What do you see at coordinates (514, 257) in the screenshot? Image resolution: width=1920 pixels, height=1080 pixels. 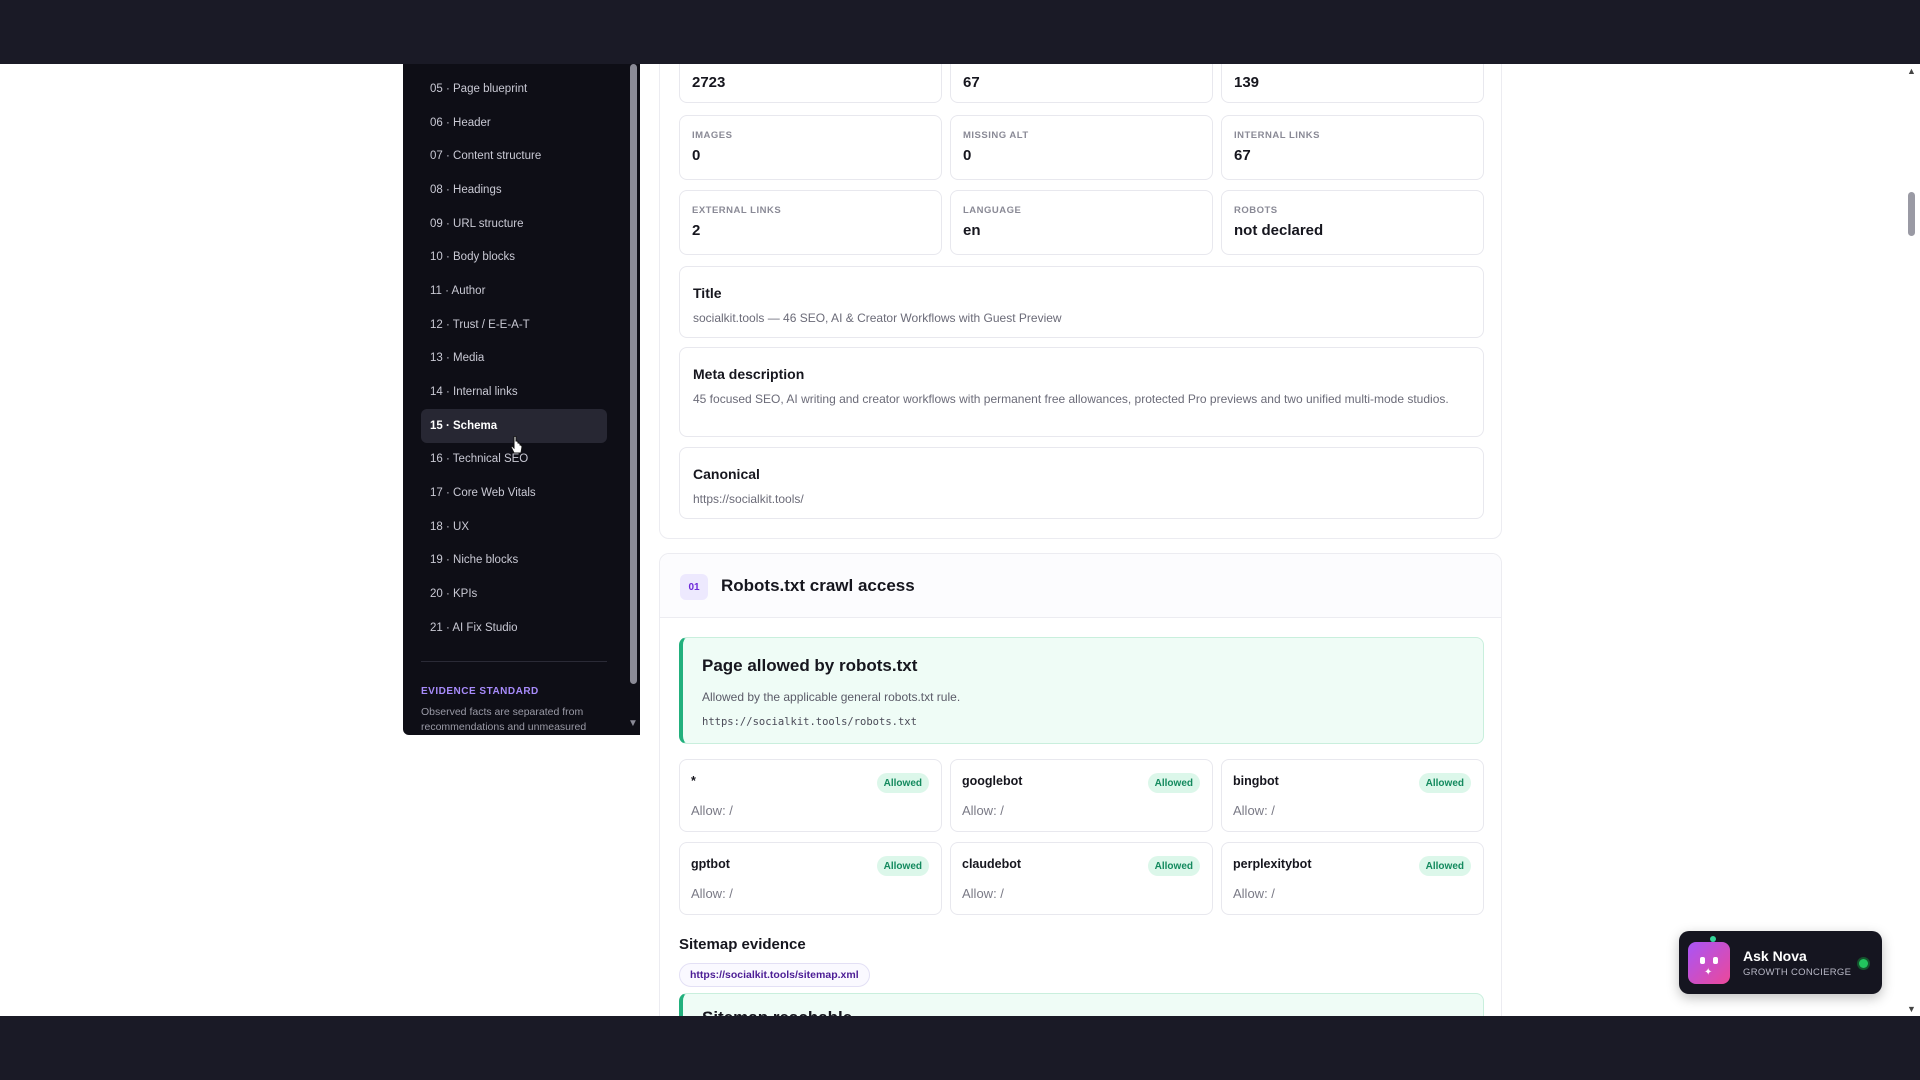 I see `sidebar-item-body-blocks: 10 · Body blocks` at bounding box center [514, 257].